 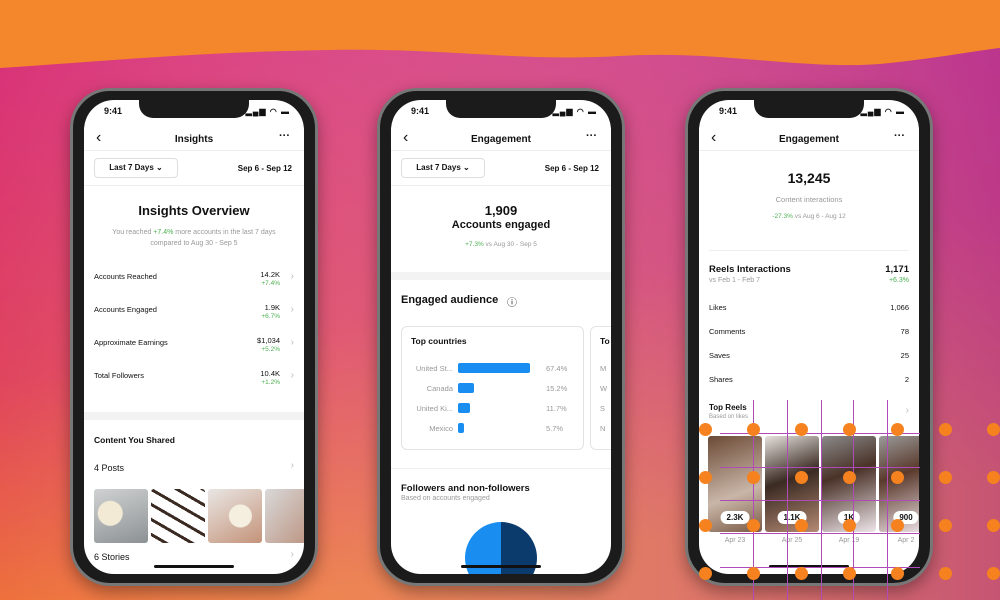 I want to click on interaction-label: Comments, so click(x=727, y=331).